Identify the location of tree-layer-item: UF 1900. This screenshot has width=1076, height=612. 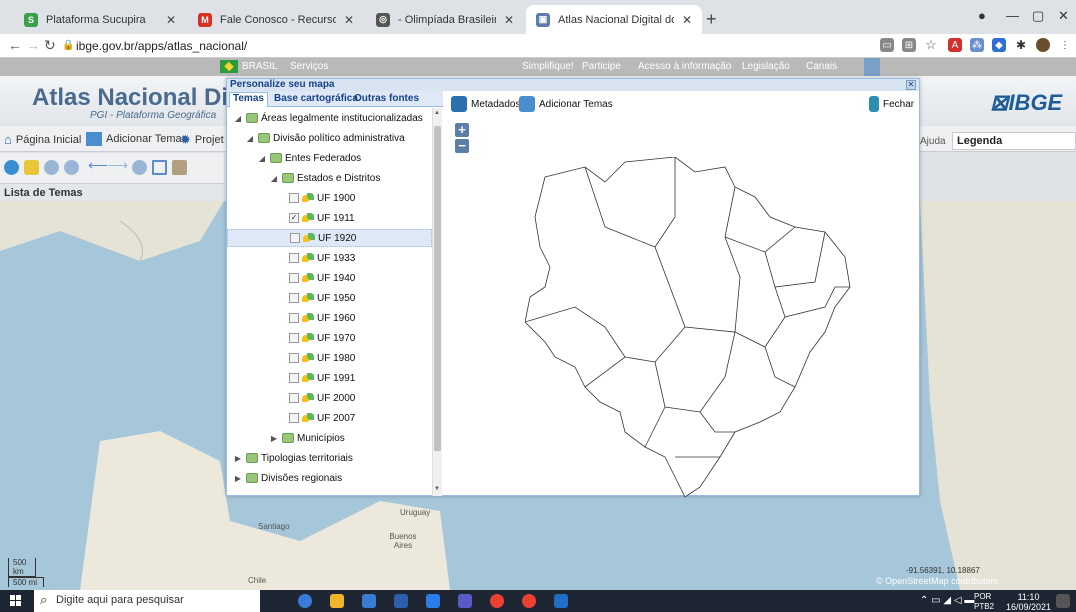
(322, 198).